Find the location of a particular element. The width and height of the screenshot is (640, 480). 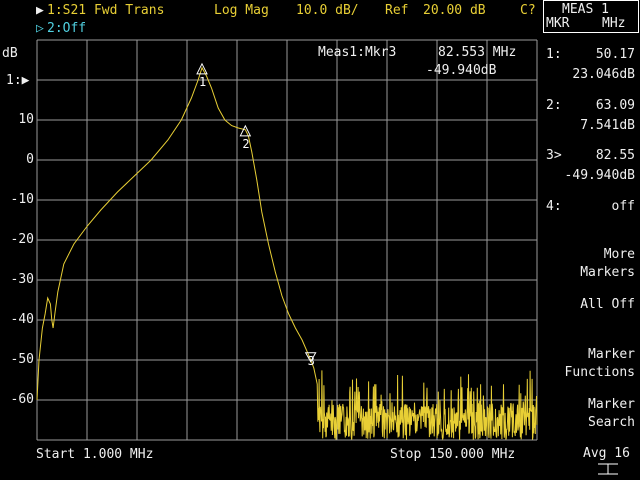

channel-1-marker: ▶ is located at coordinates (40, 10).